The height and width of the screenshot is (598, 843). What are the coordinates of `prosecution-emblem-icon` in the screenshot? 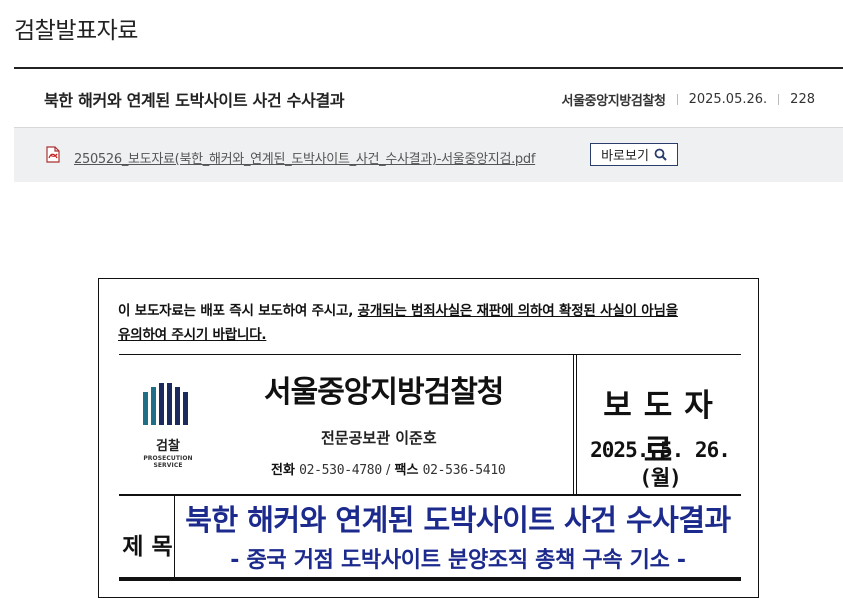 It's located at (165, 404).